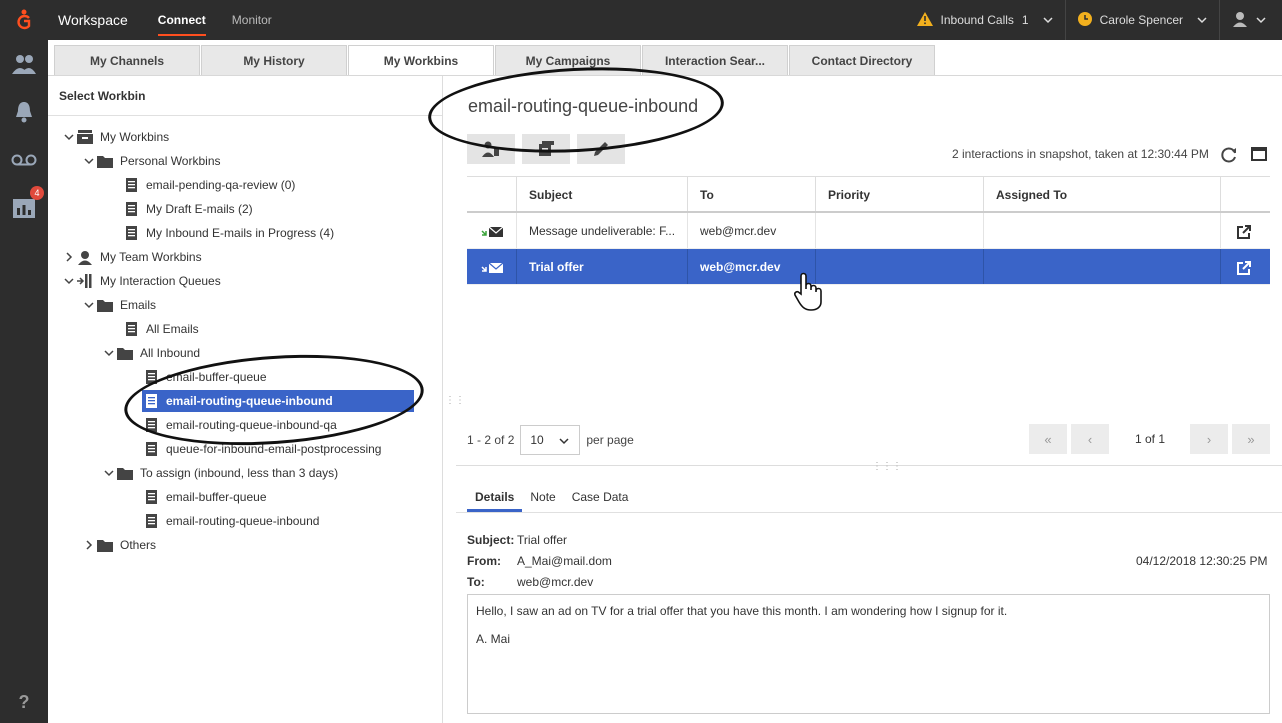  Describe the element at coordinates (537, 440) in the screenshot. I see `per-page-value: 10` at that location.